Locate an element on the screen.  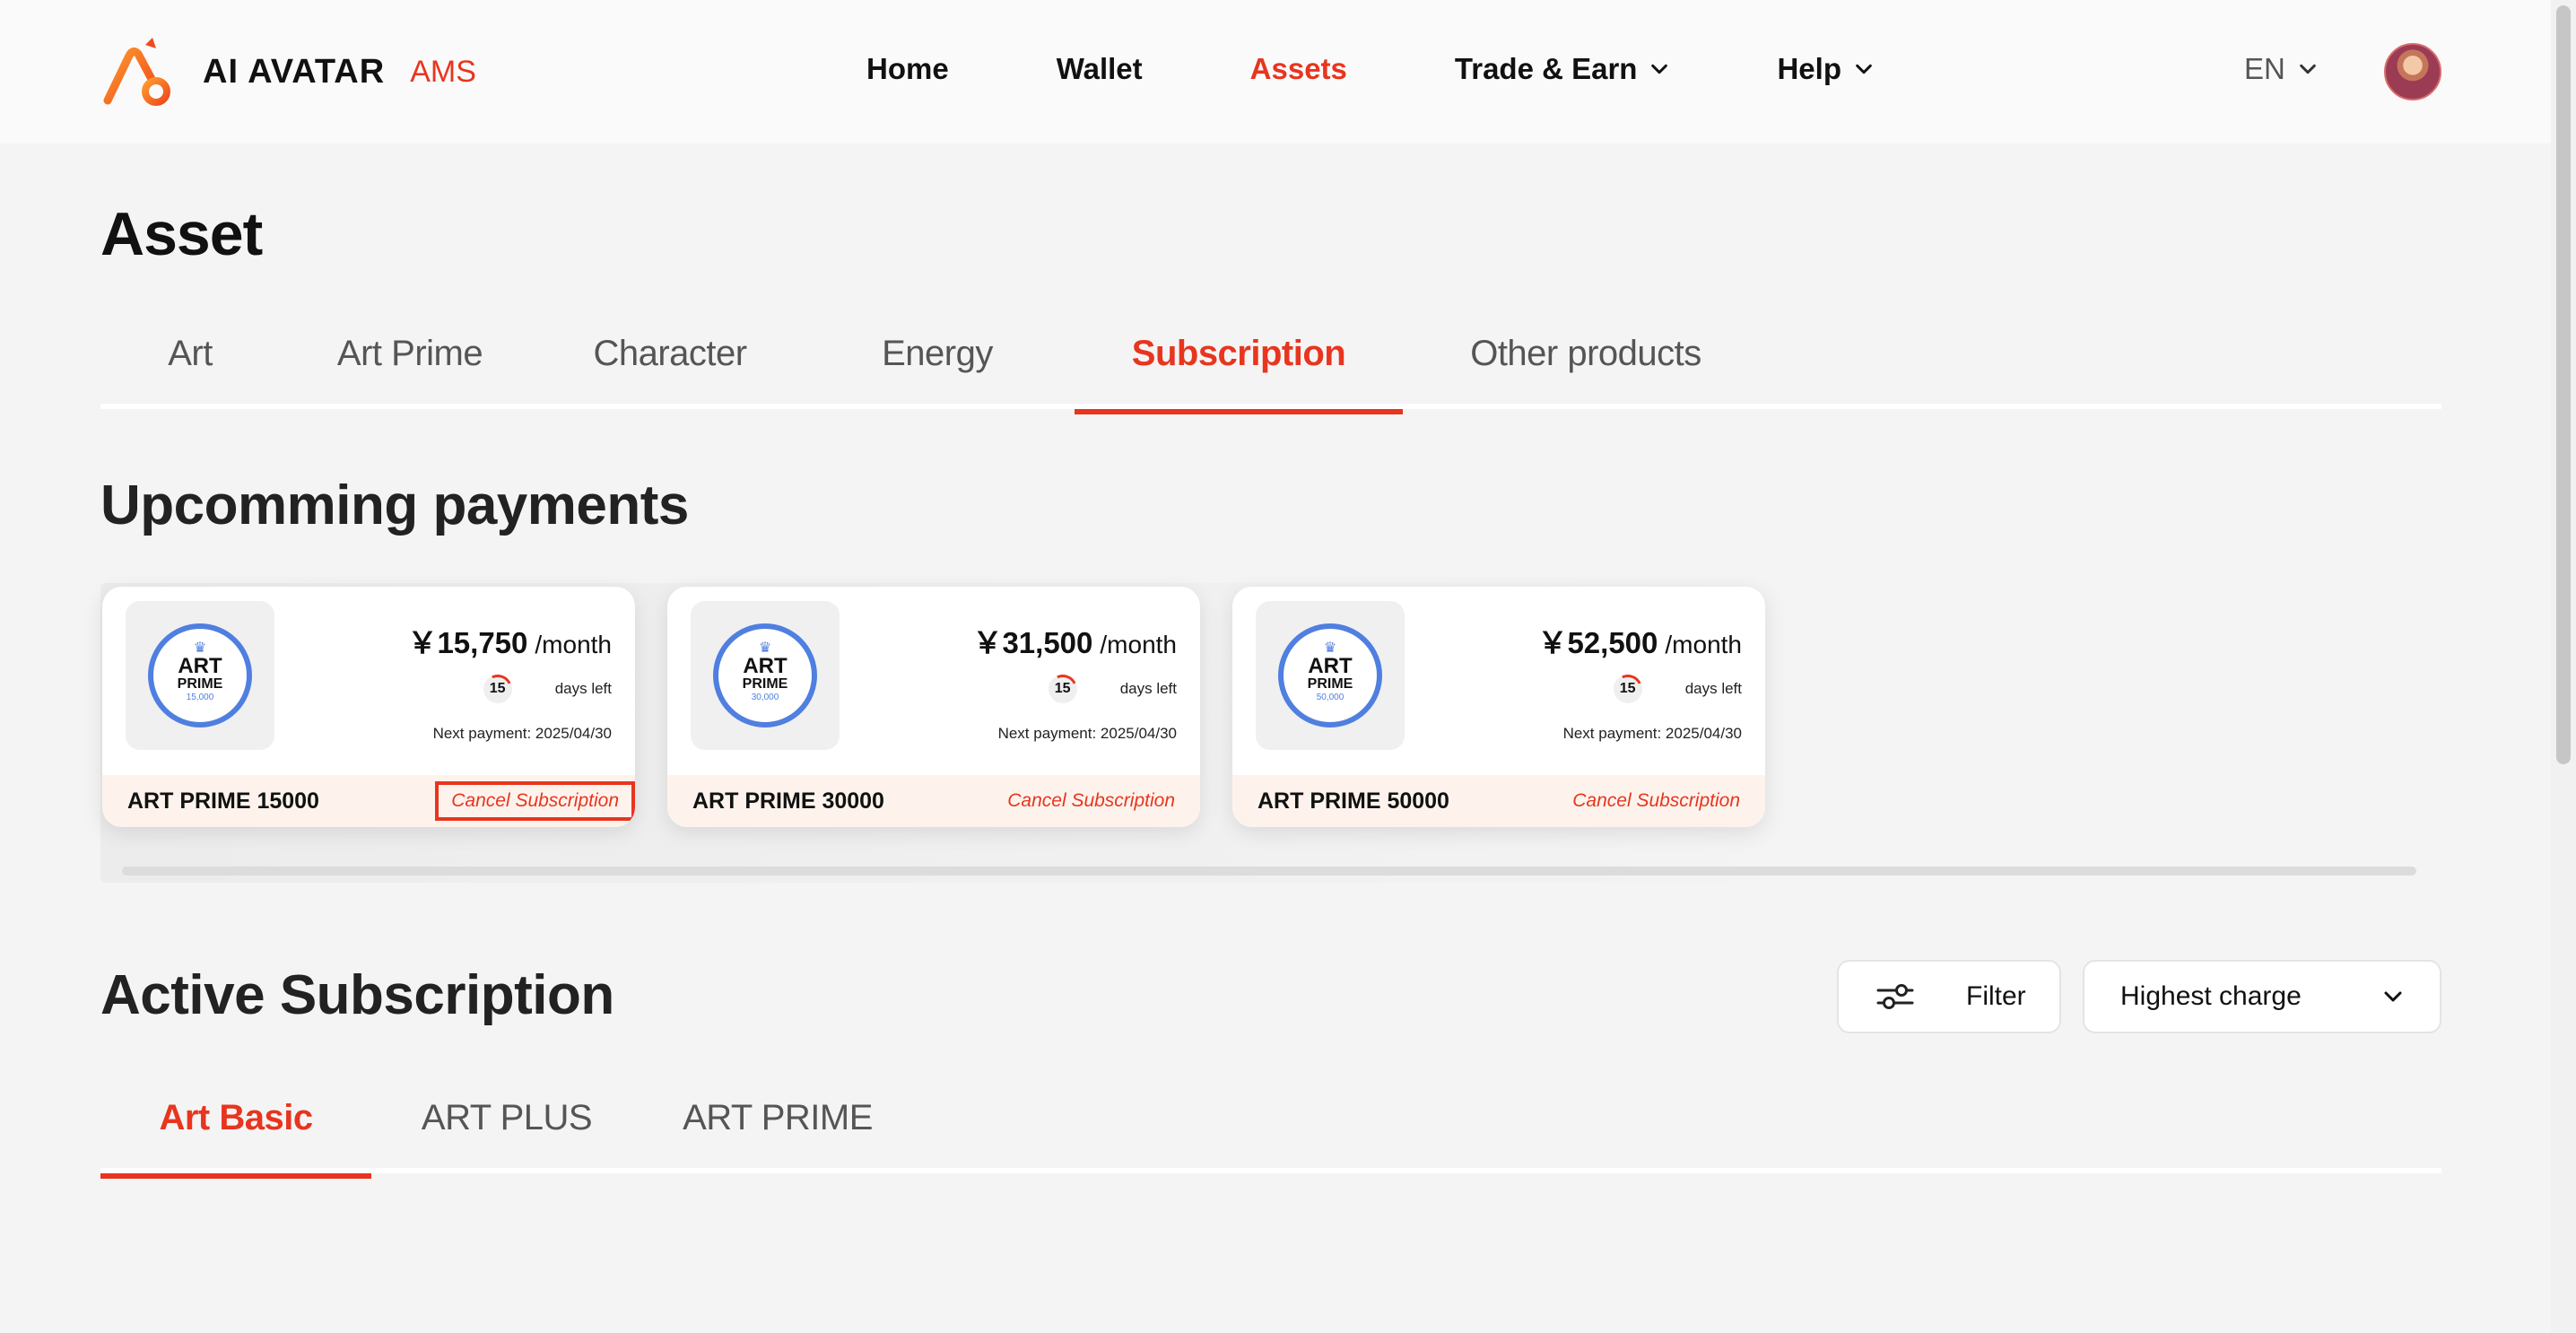
sliders-icon is located at coordinates (1895, 997).